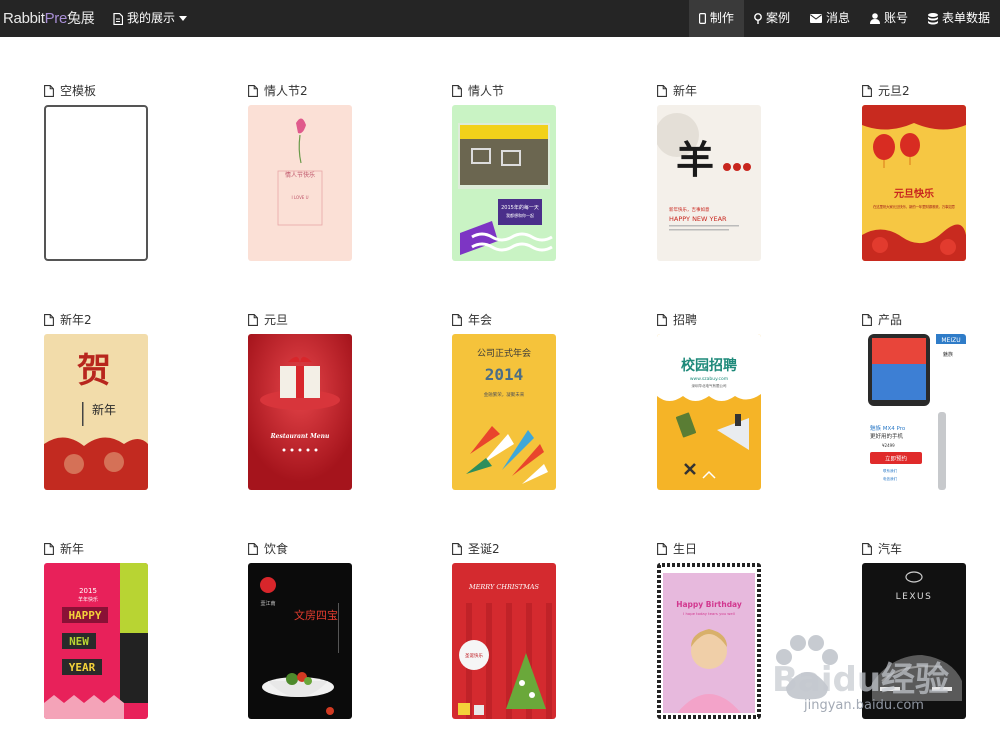  What do you see at coordinates (96, 641) in the screenshot?
I see `template-thumbnail: 2015 羊年快乐 HAPPY NEW YEAR` at bounding box center [96, 641].